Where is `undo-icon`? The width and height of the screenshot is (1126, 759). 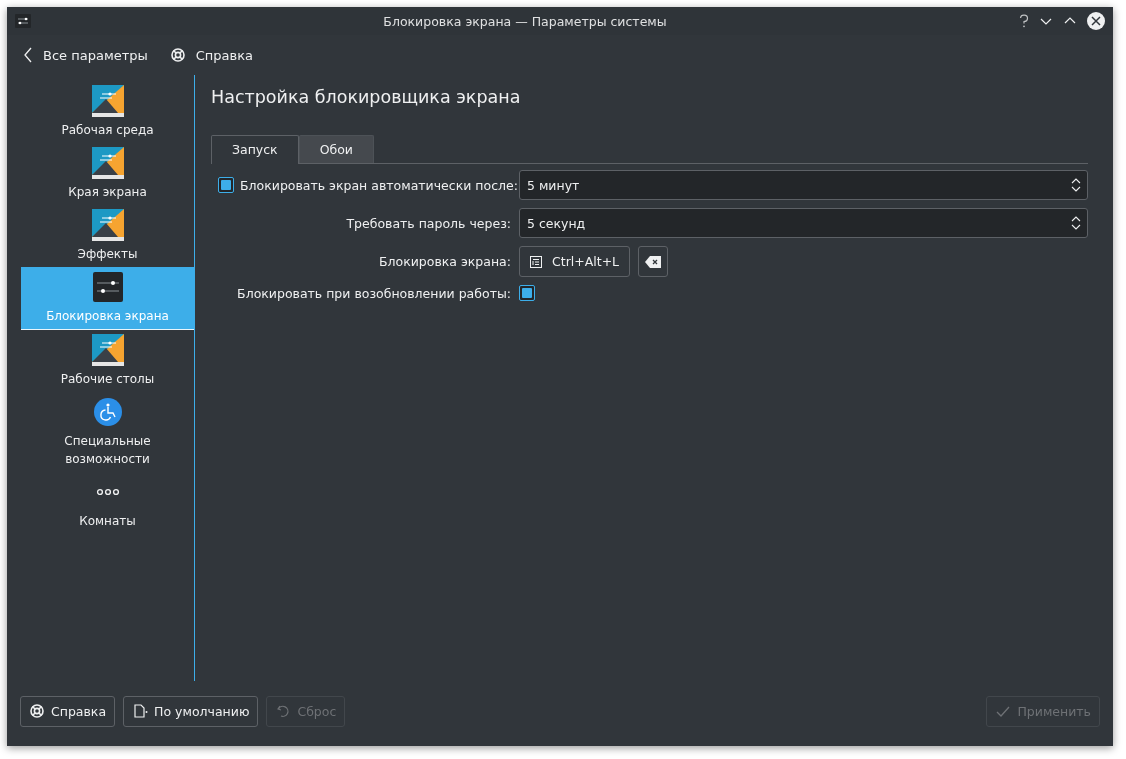
undo-icon is located at coordinates (283, 711).